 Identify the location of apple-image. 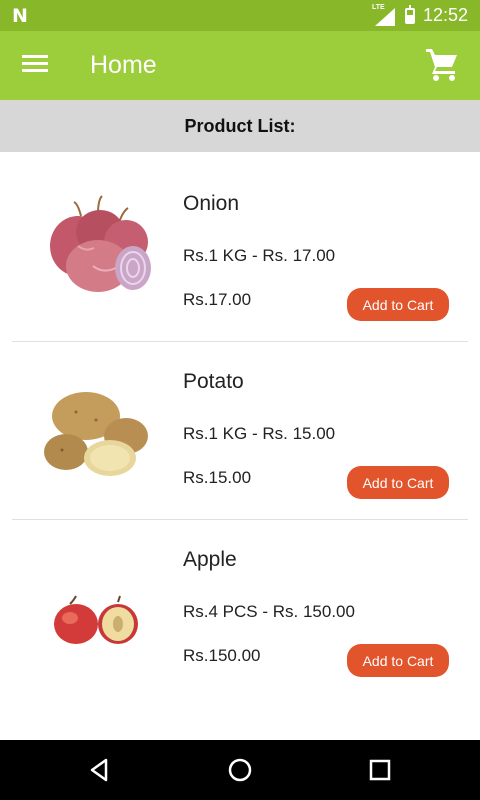
(96, 619).